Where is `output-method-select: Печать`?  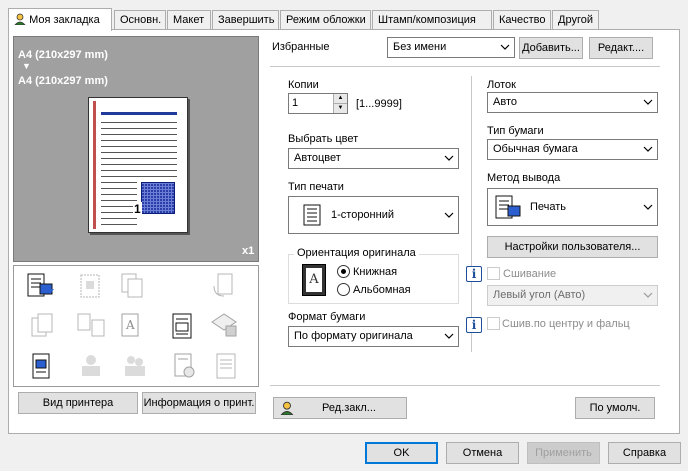
output-method-select: Печать is located at coordinates (572, 207).